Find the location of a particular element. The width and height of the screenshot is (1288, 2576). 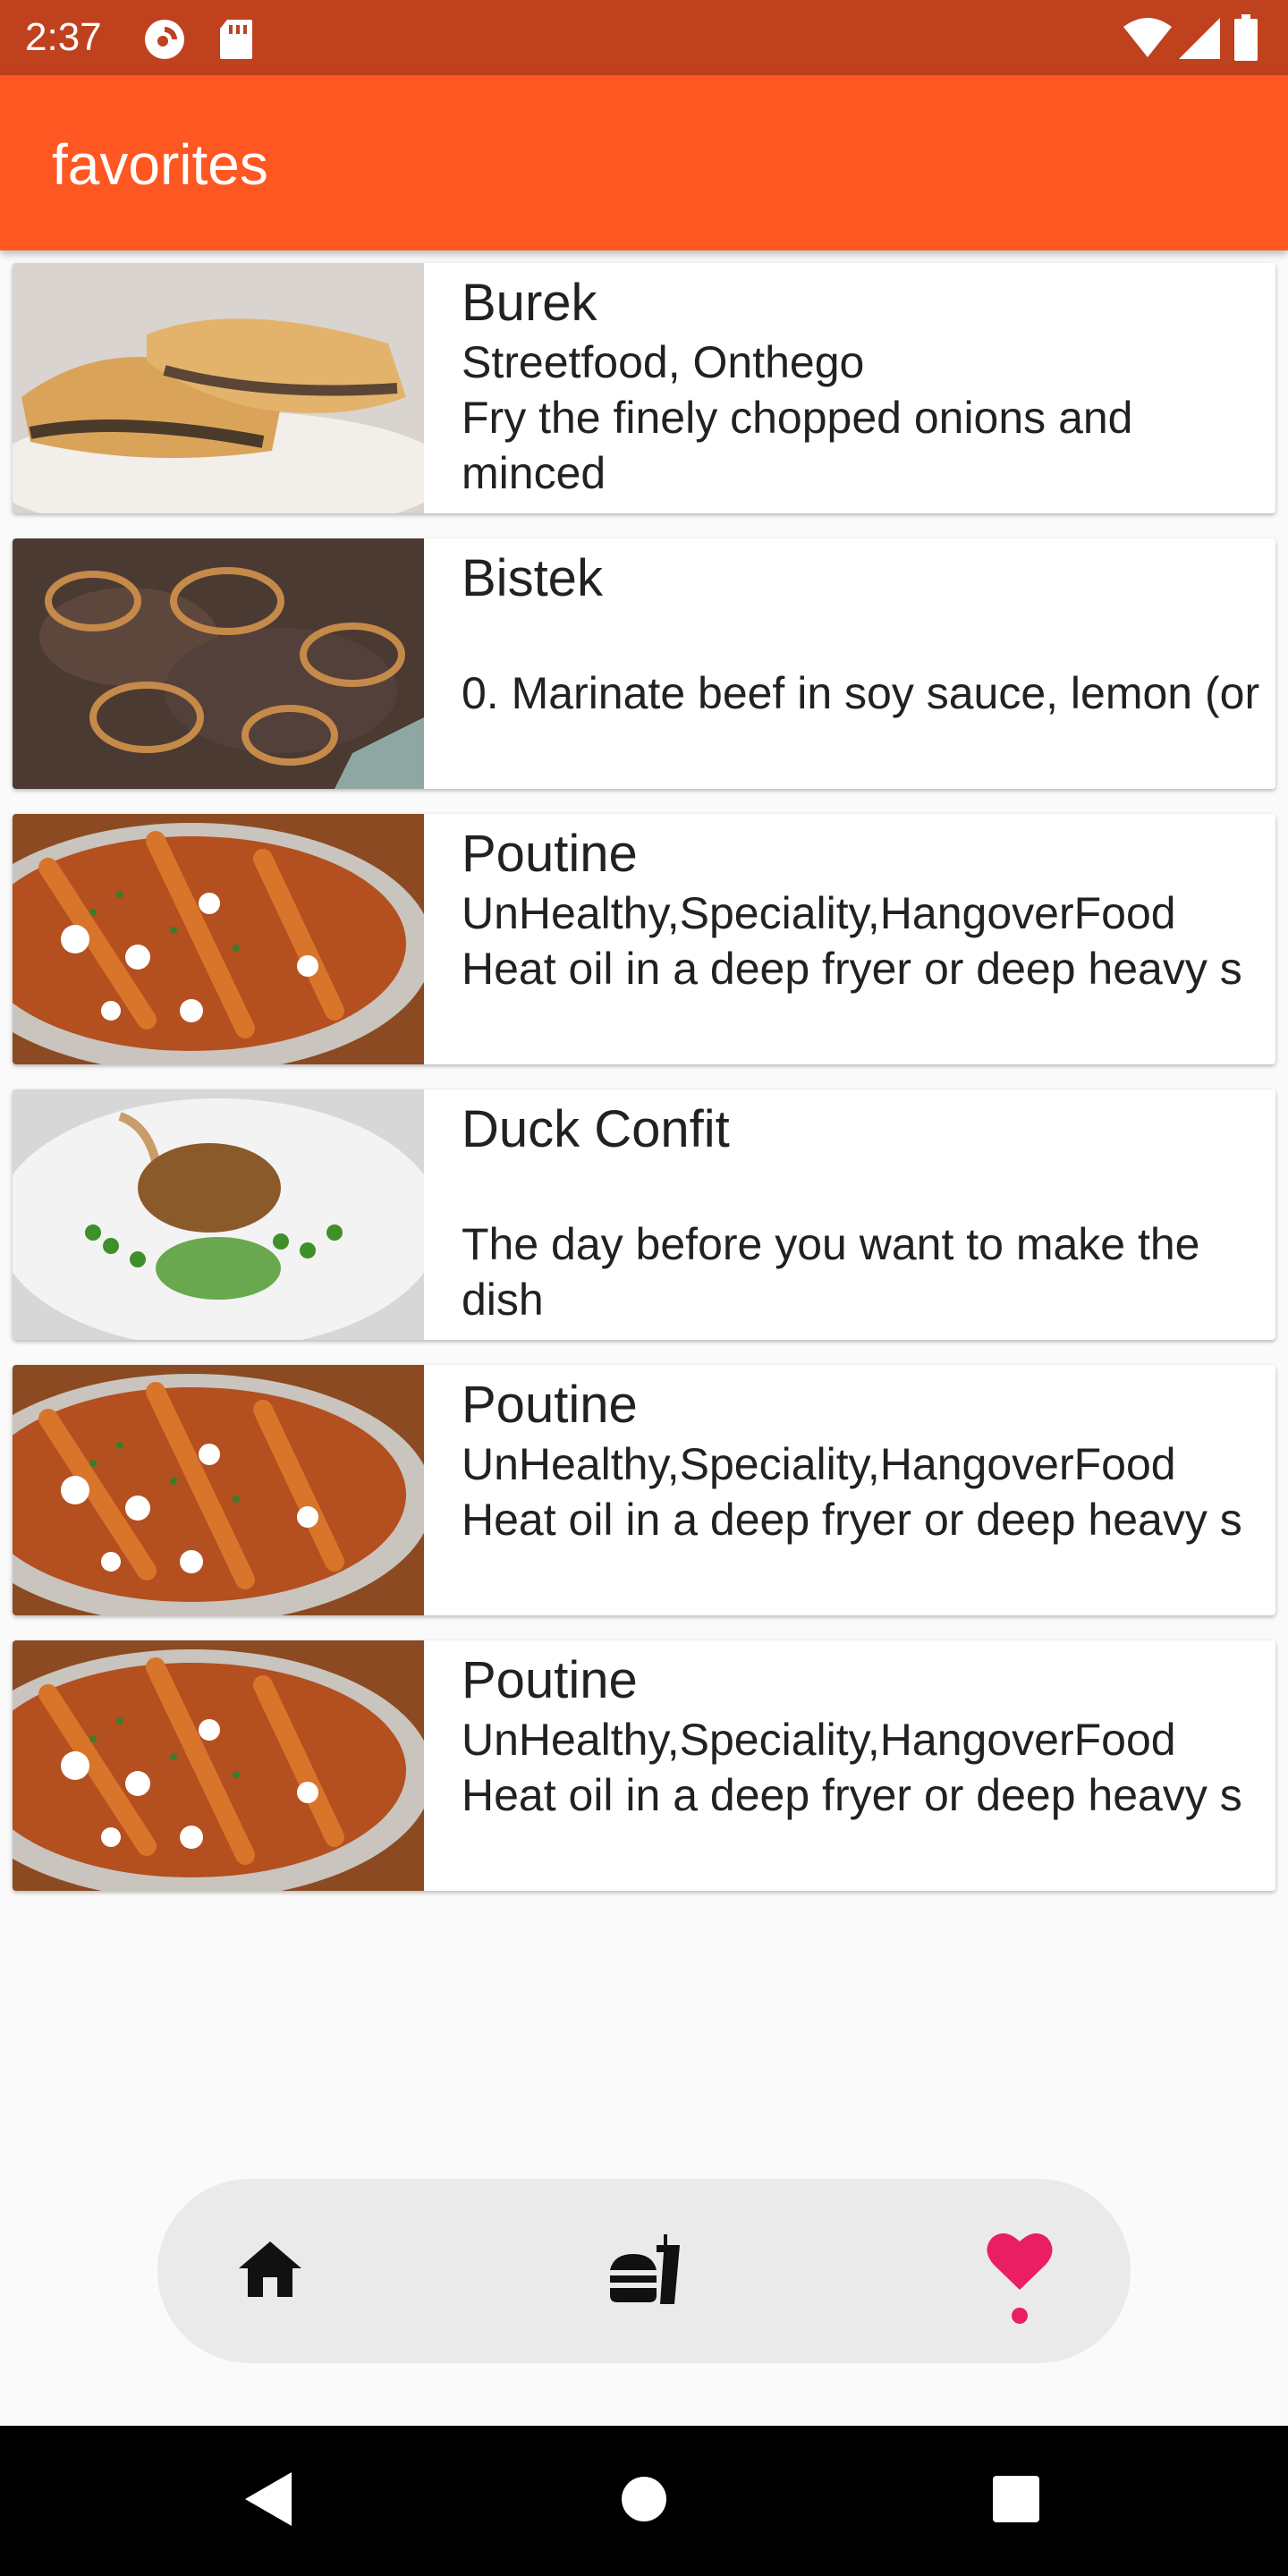

status-time: 2:37 is located at coordinates (63, 37).